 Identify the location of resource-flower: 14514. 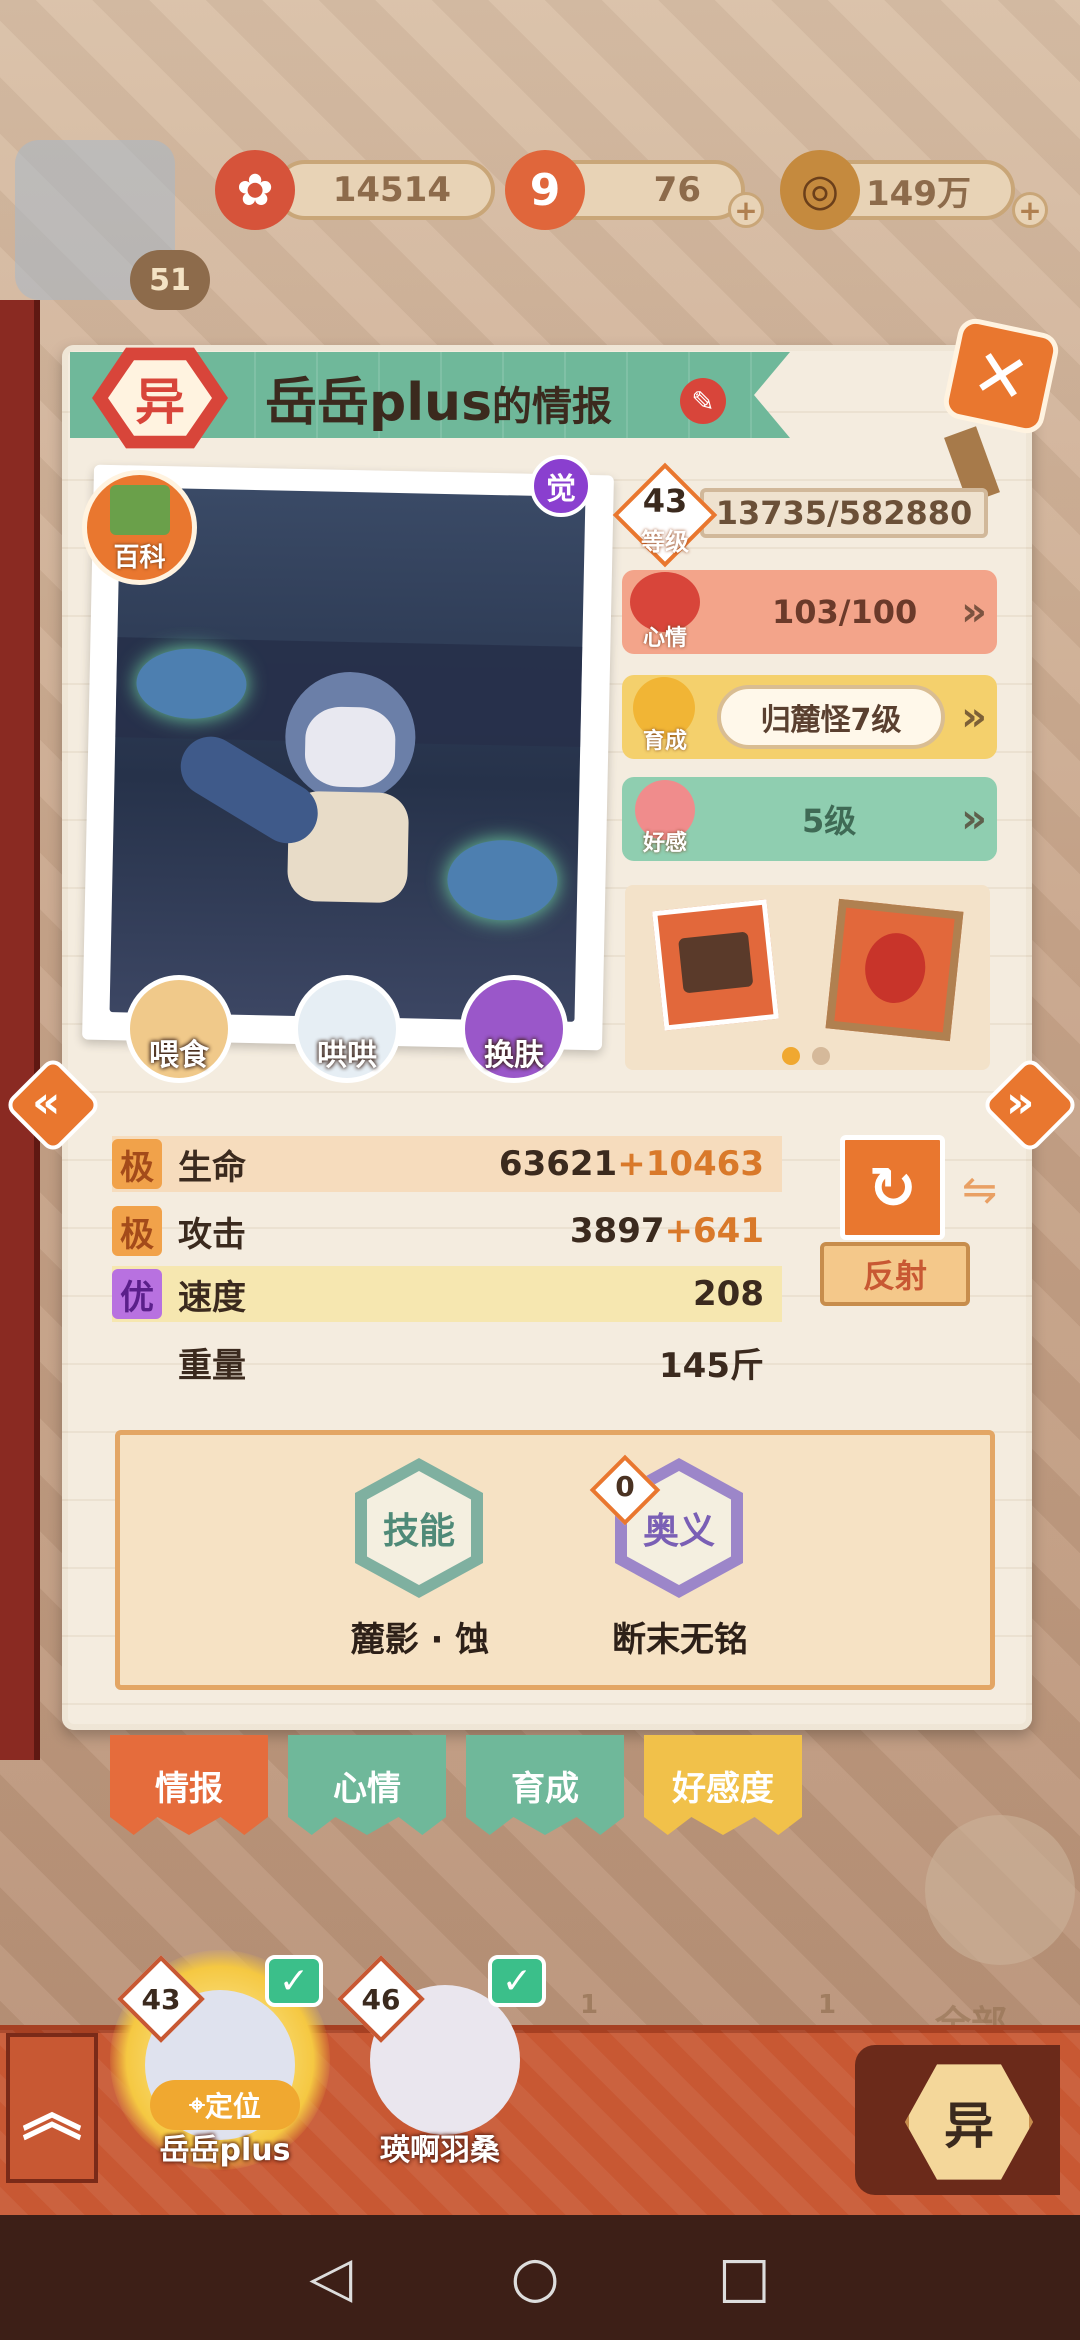
(385, 190).